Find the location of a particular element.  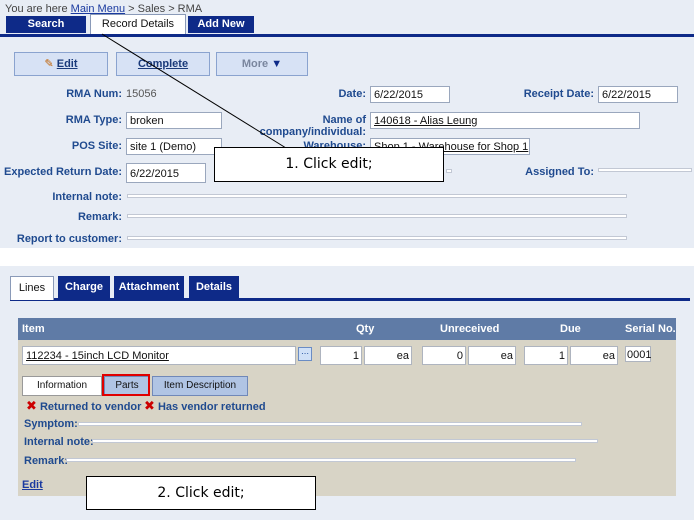

qty-unit: ea is located at coordinates (388, 355).